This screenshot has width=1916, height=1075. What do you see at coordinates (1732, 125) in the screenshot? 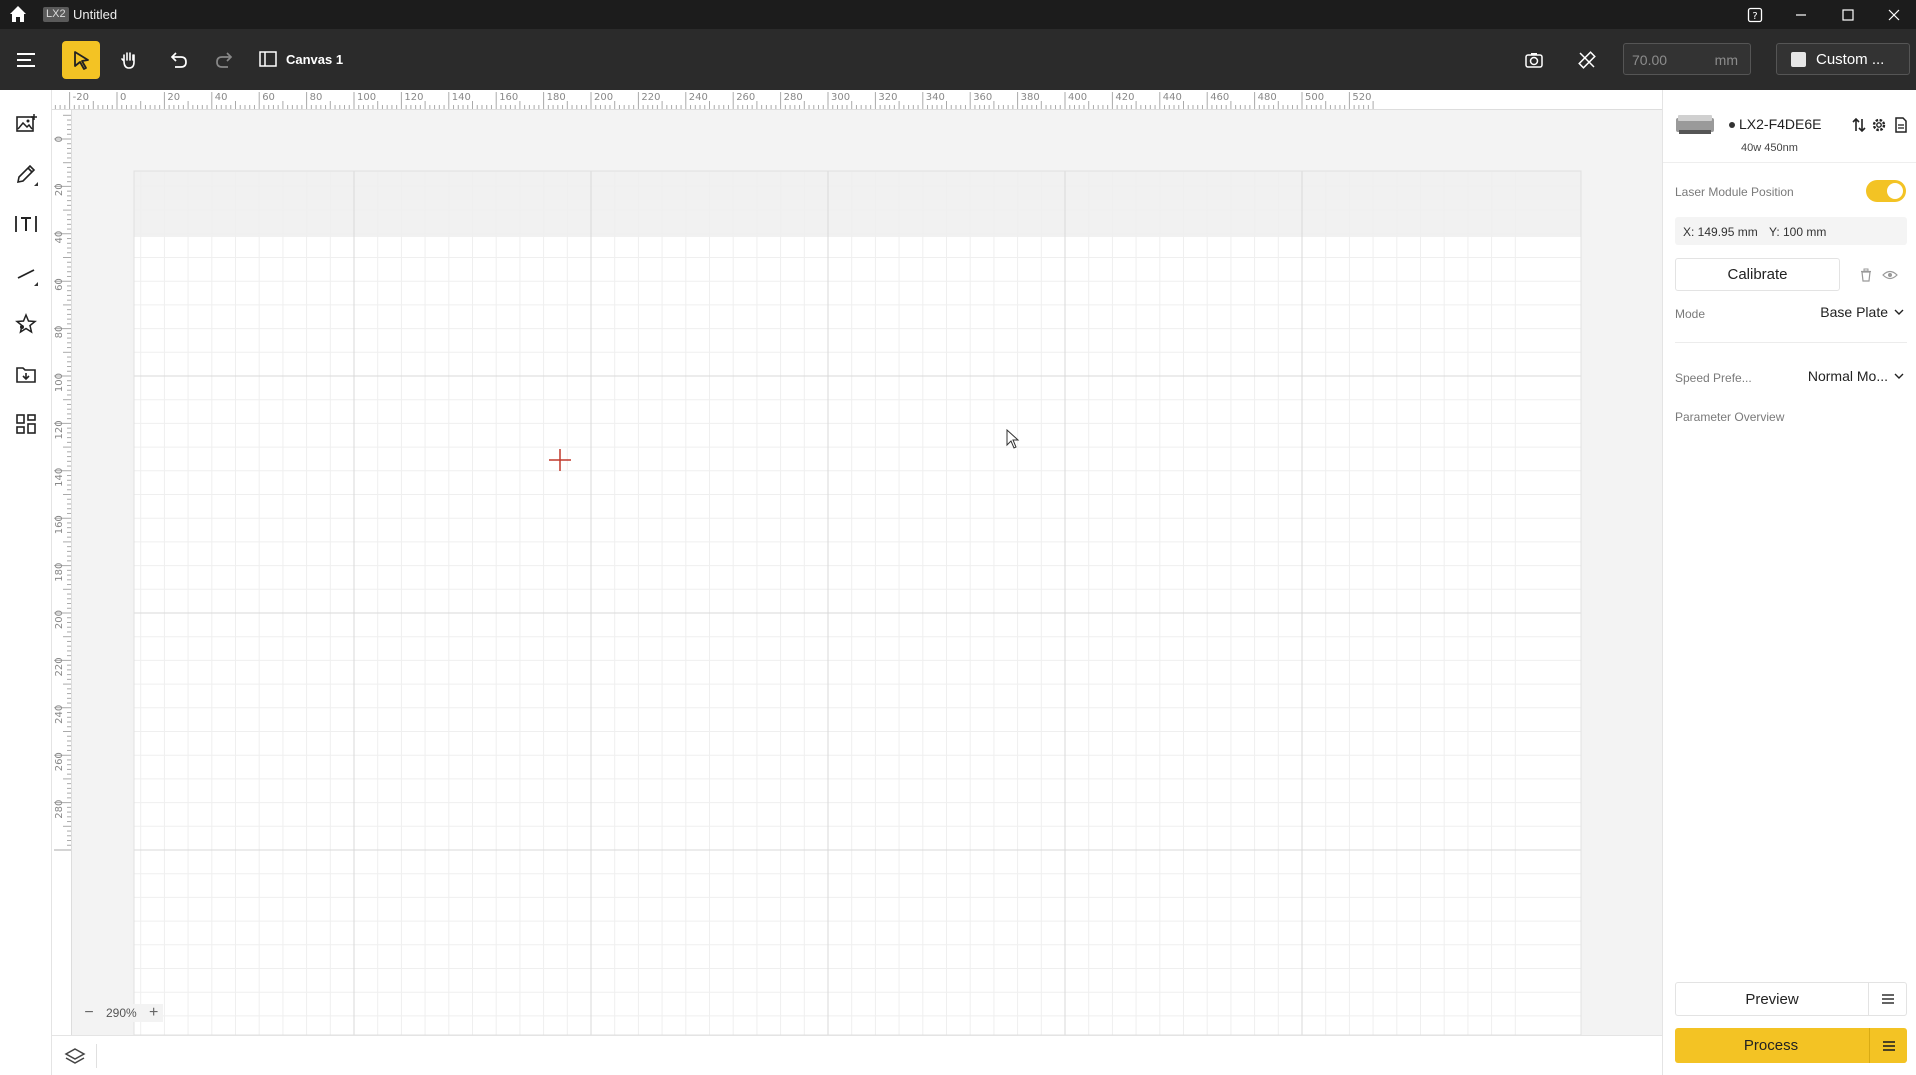
I see `connection-status-dot` at bounding box center [1732, 125].